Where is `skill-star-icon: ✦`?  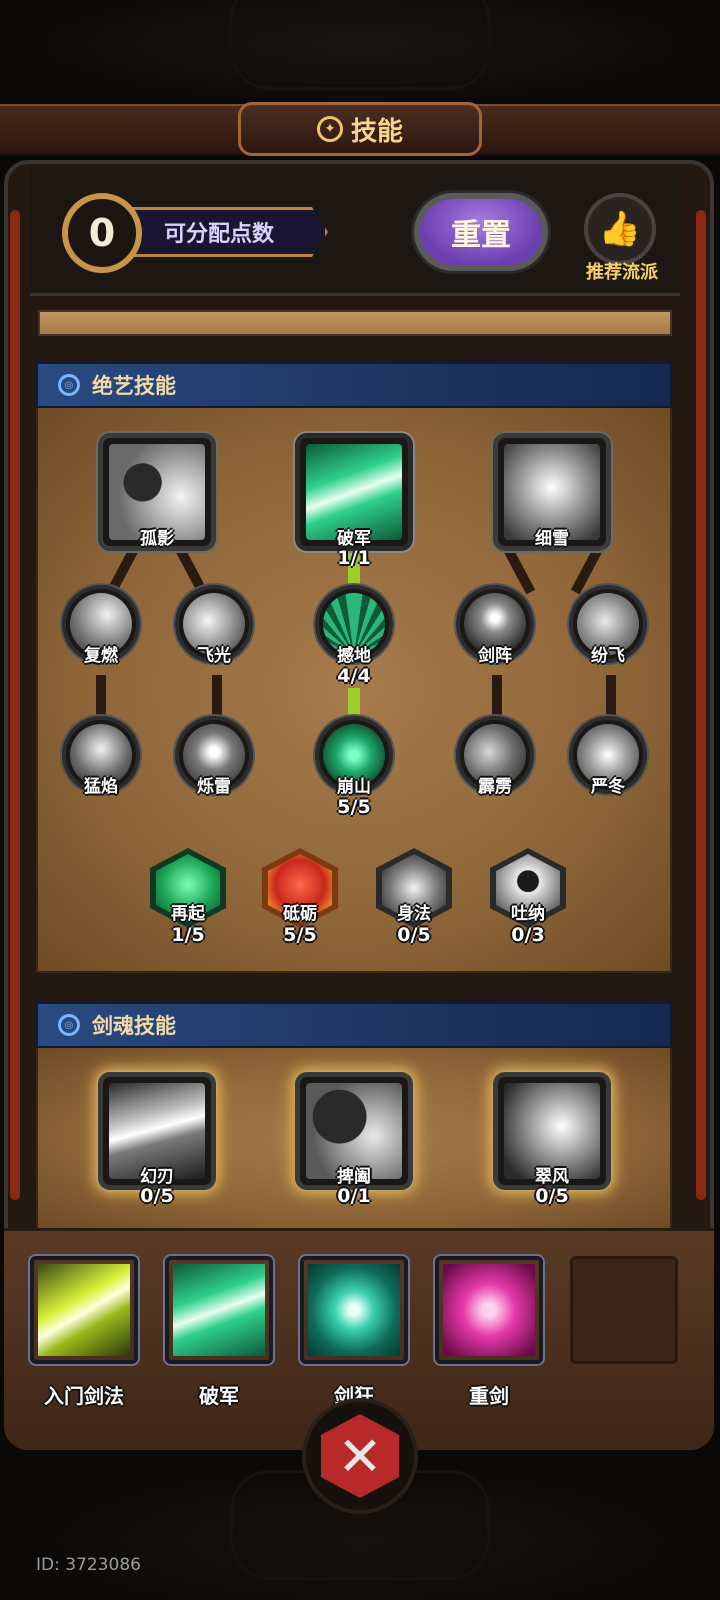 skill-star-icon: ✦ is located at coordinates (329, 129).